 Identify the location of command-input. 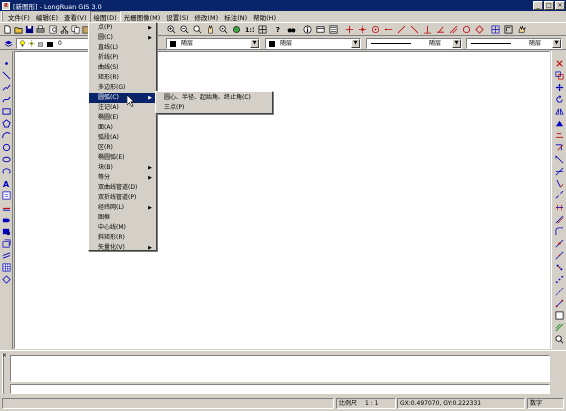
(280, 389).